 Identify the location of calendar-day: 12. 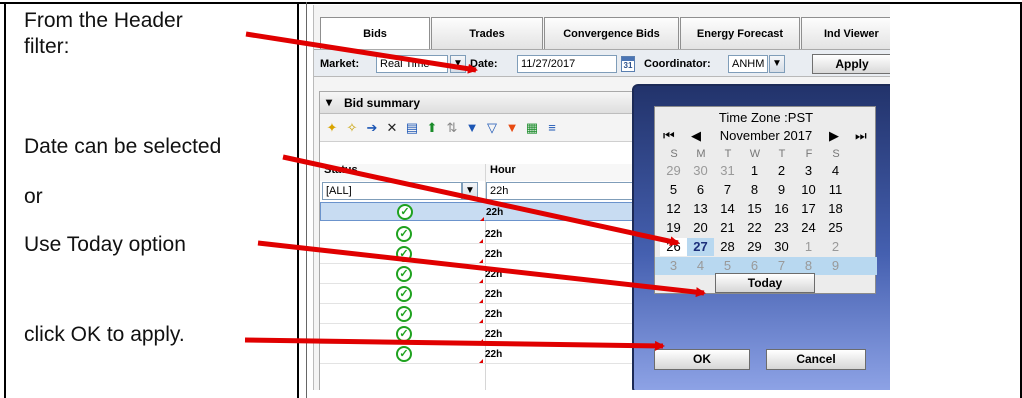
(673, 209).